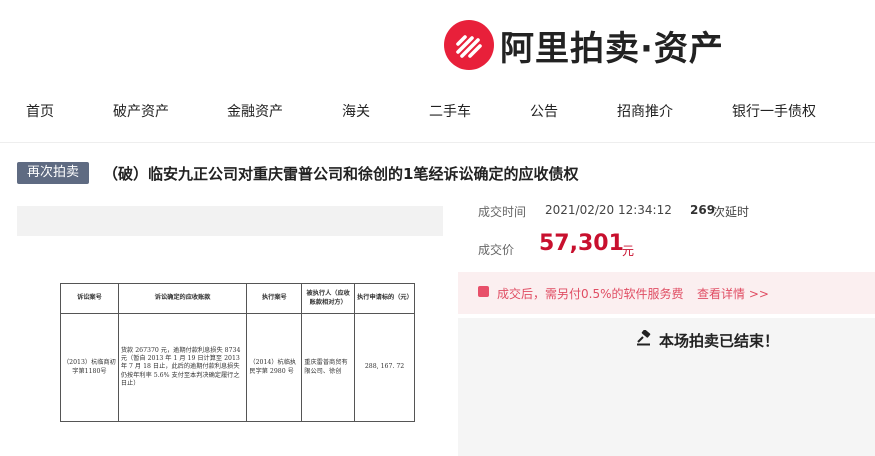 The image size is (875, 456). I want to click on doc-header-receivable: 诉讼确定的应收账款, so click(182, 298).